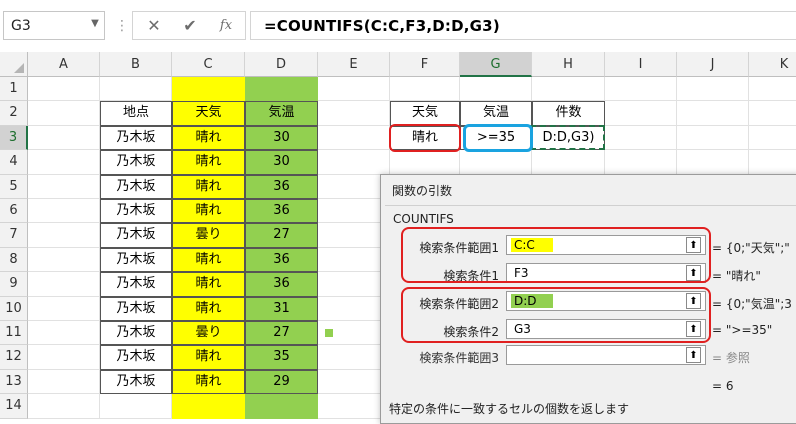  I want to click on row-header-13: 13, so click(14, 382).